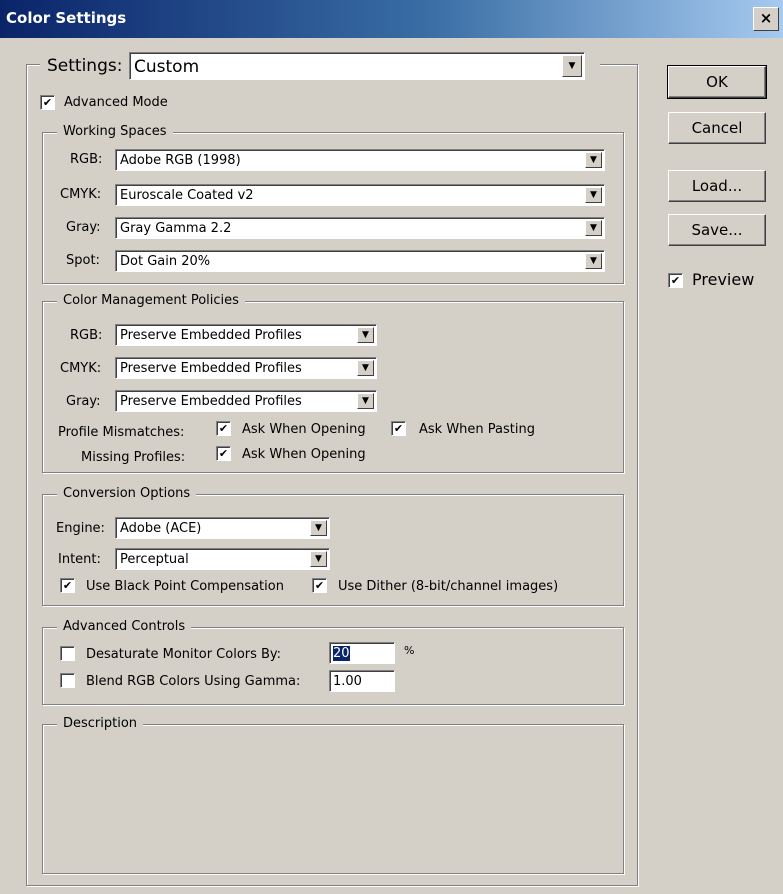 Image resolution: width=783 pixels, height=894 pixels. Describe the element at coordinates (167, 67) in the screenshot. I see `settings-value: Custom` at that location.